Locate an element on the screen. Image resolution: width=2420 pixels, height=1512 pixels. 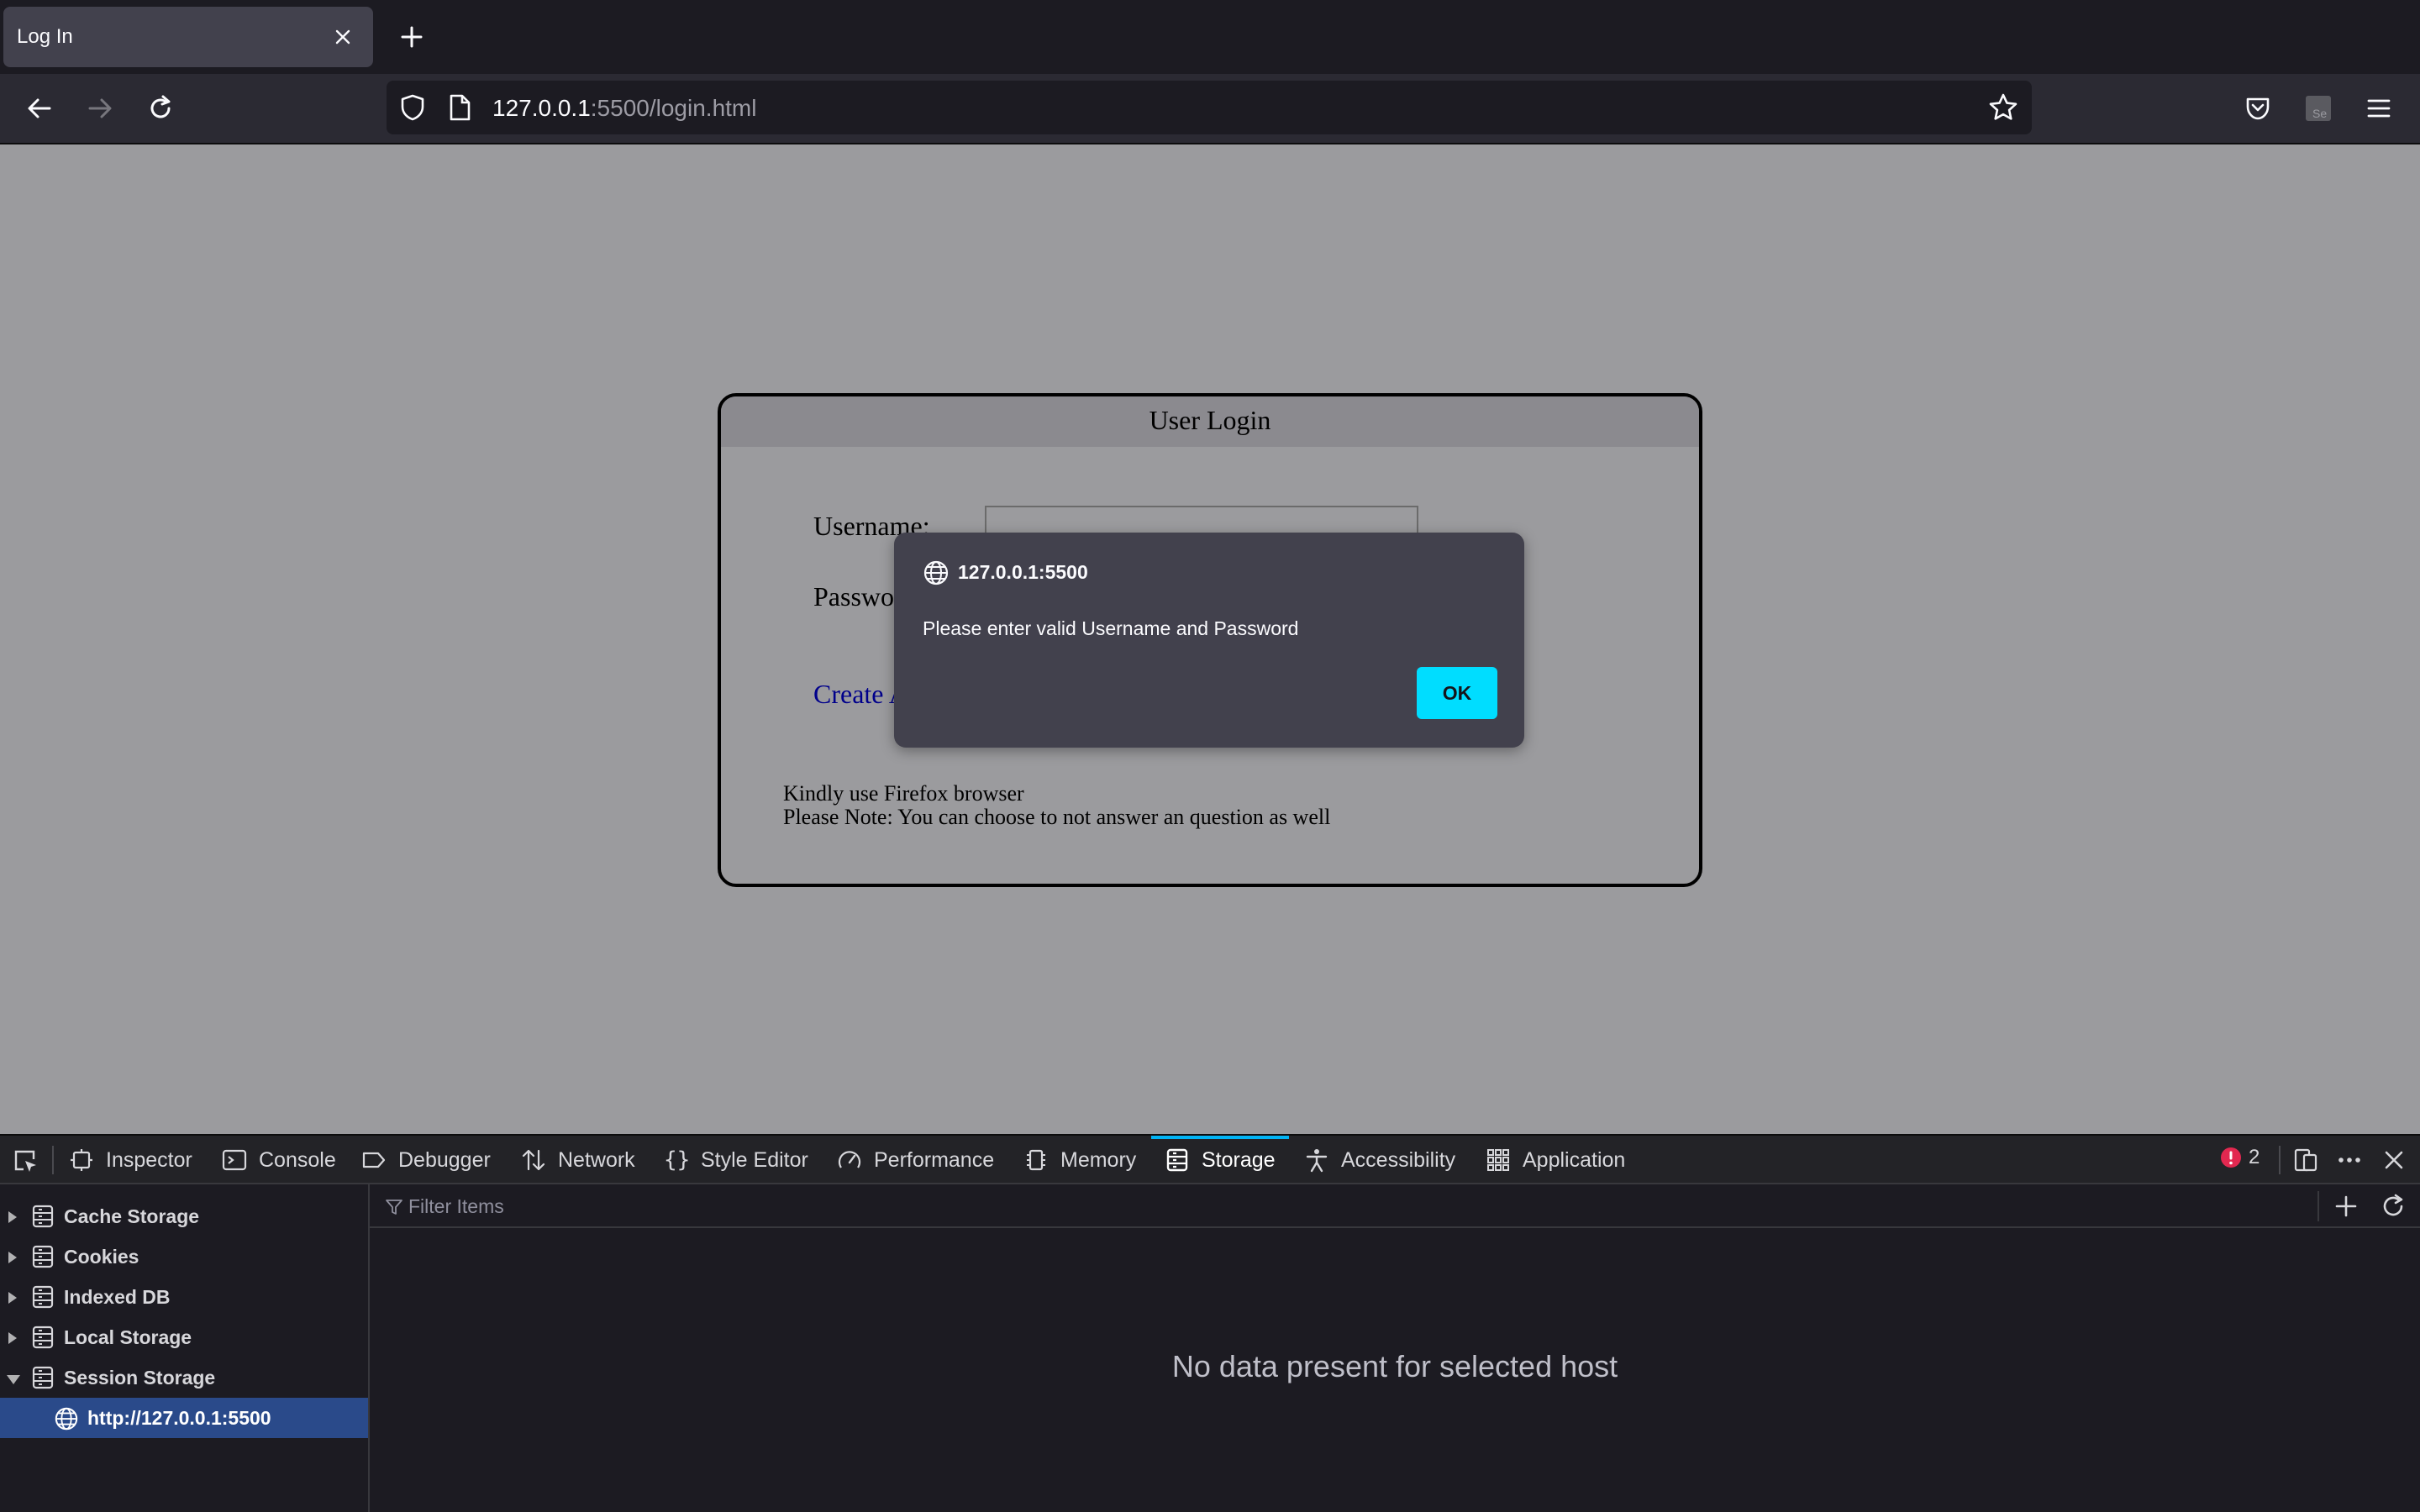
memory-icon is located at coordinates (1036, 1160).